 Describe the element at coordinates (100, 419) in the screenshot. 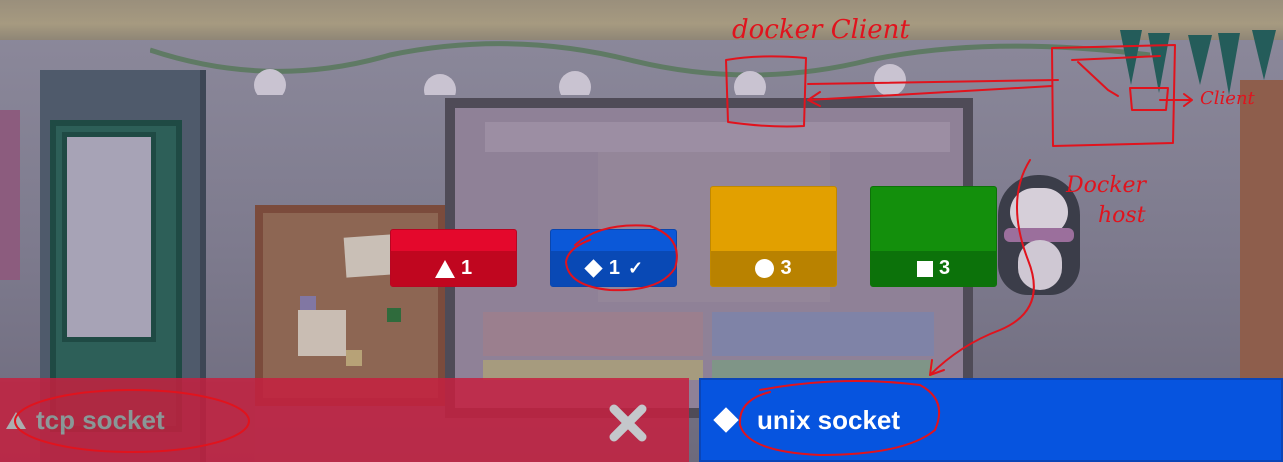

I see `answer-label: tcp socket` at that location.